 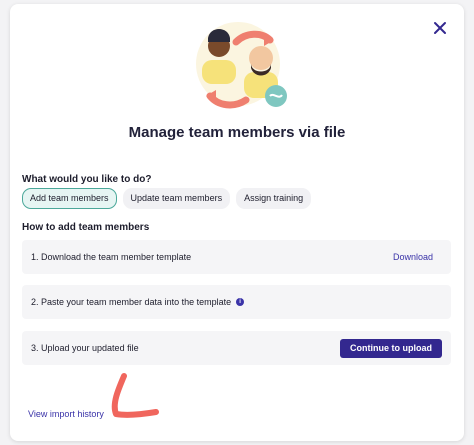 What do you see at coordinates (69, 198) in the screenshot?
I see `option-add-team-members: Add team members` at bounding box center [69, 198].